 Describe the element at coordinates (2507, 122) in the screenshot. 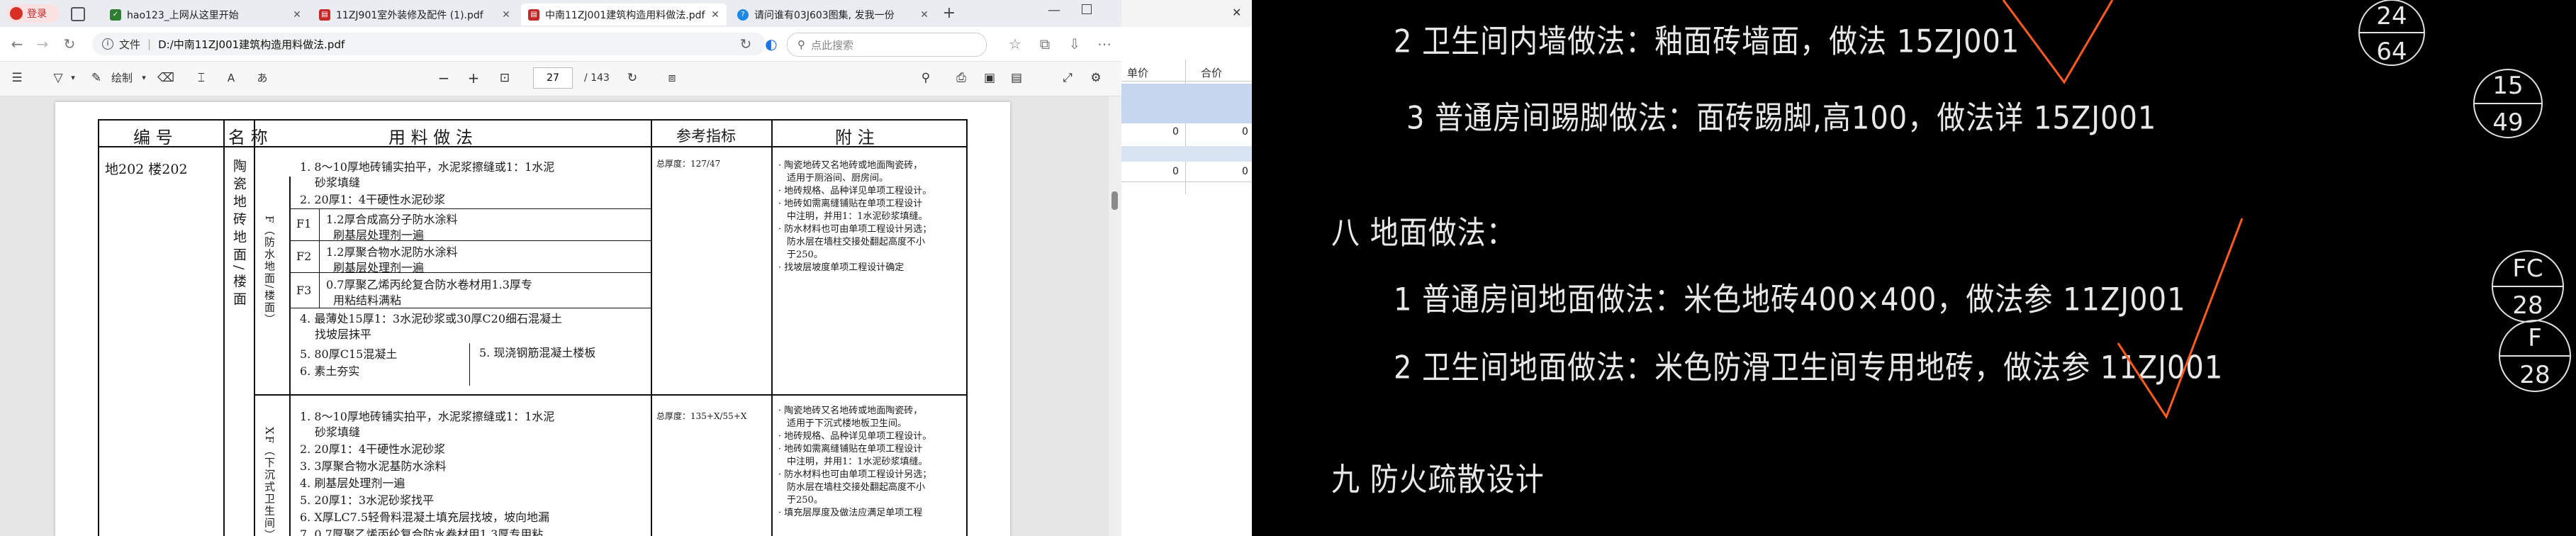

I see `callout-bottom: 49` at that location.